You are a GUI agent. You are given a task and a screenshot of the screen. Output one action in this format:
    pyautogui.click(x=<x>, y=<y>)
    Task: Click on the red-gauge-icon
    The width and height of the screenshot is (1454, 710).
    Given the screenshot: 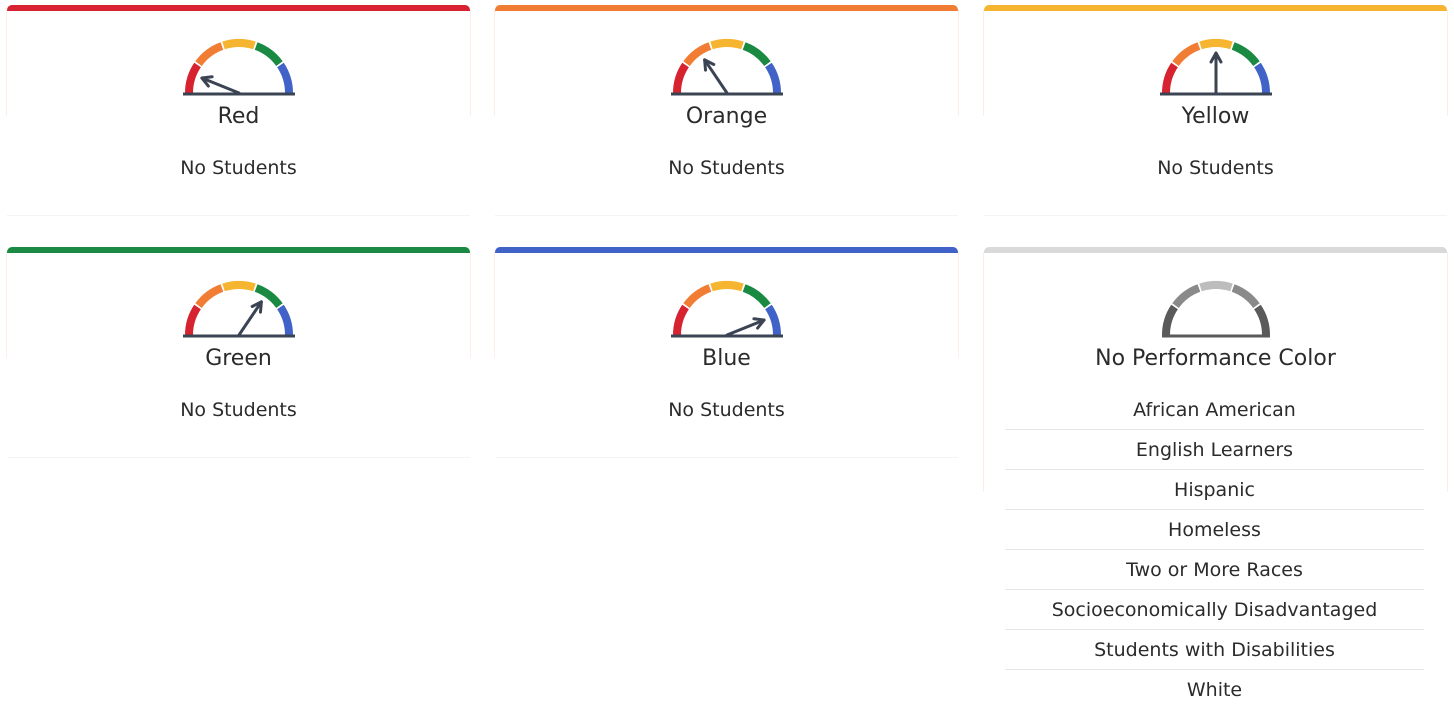 What is the action you would take?
    pyautogui.click(x=239, y=55)
    